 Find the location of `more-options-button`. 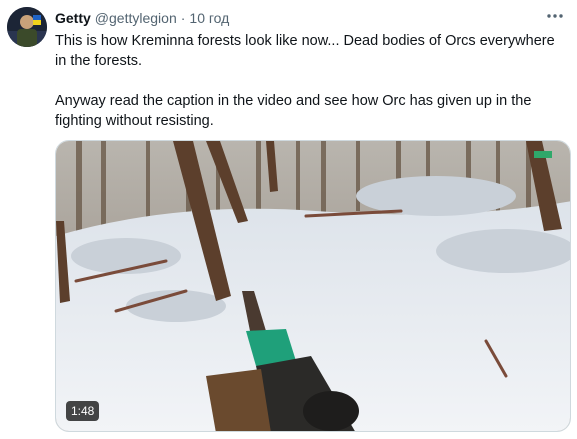

more-options-button is located at coordinates (555, 16).